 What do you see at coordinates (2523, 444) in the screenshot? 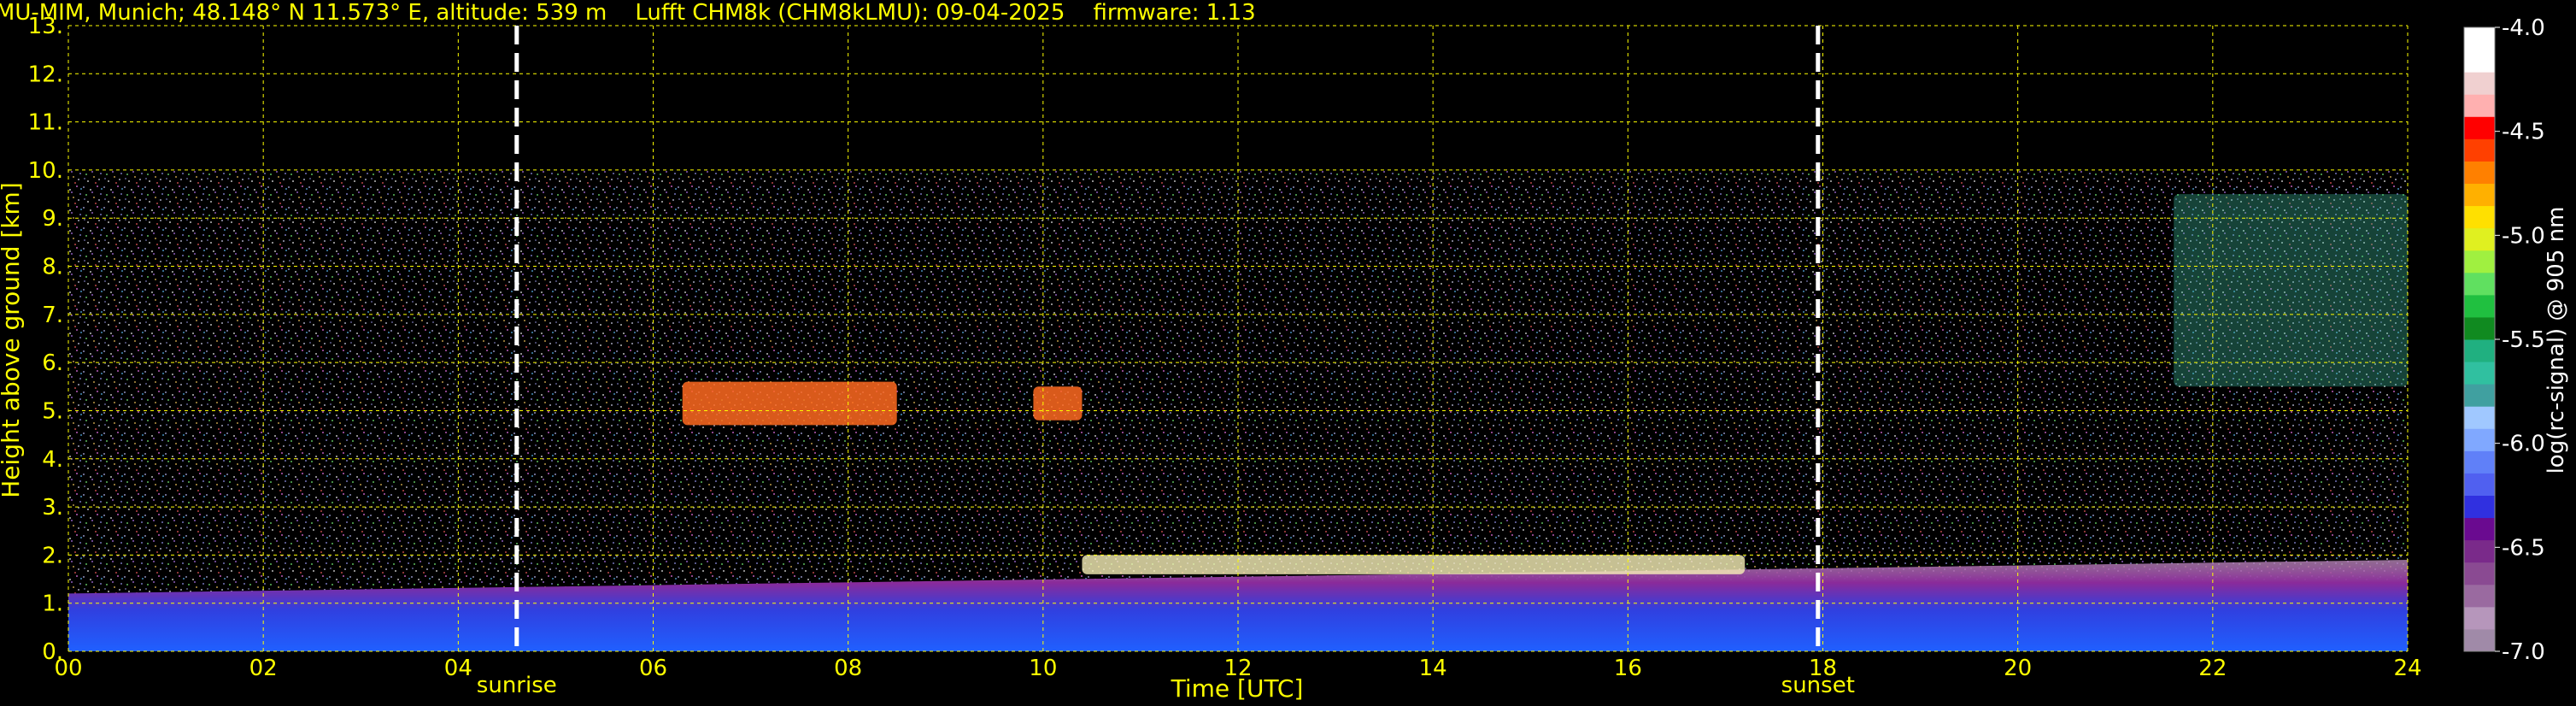
I see `colorbar-tick-label: -6.0` at bounding box center [2523, 444].